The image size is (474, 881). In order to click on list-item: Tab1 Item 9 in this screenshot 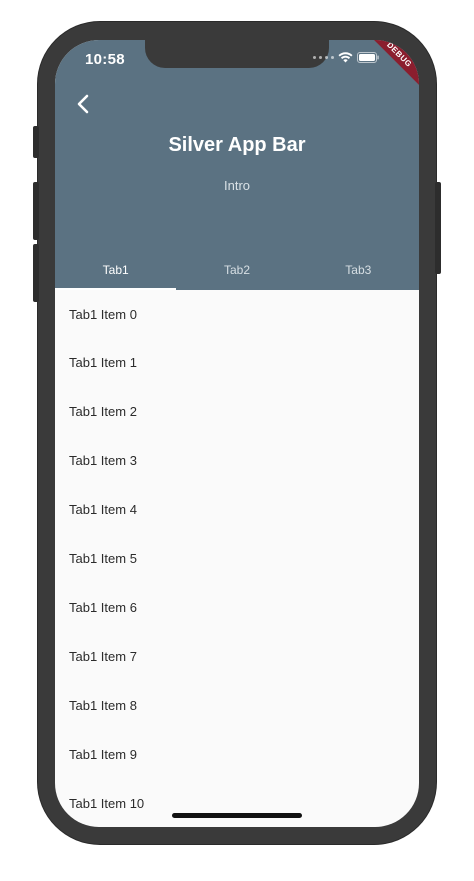, I will do `click(237, 754)`.